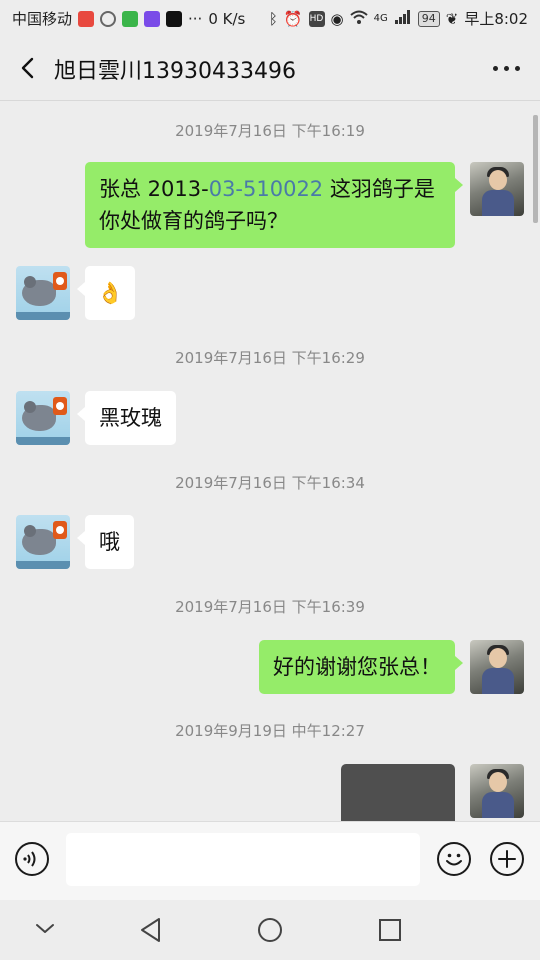 Image resolution: width=540 pixels, height=960 pixels. Describe the element at coordinates (380, 18) in the screenshot. I see `network-type-label: 4G` at that location.